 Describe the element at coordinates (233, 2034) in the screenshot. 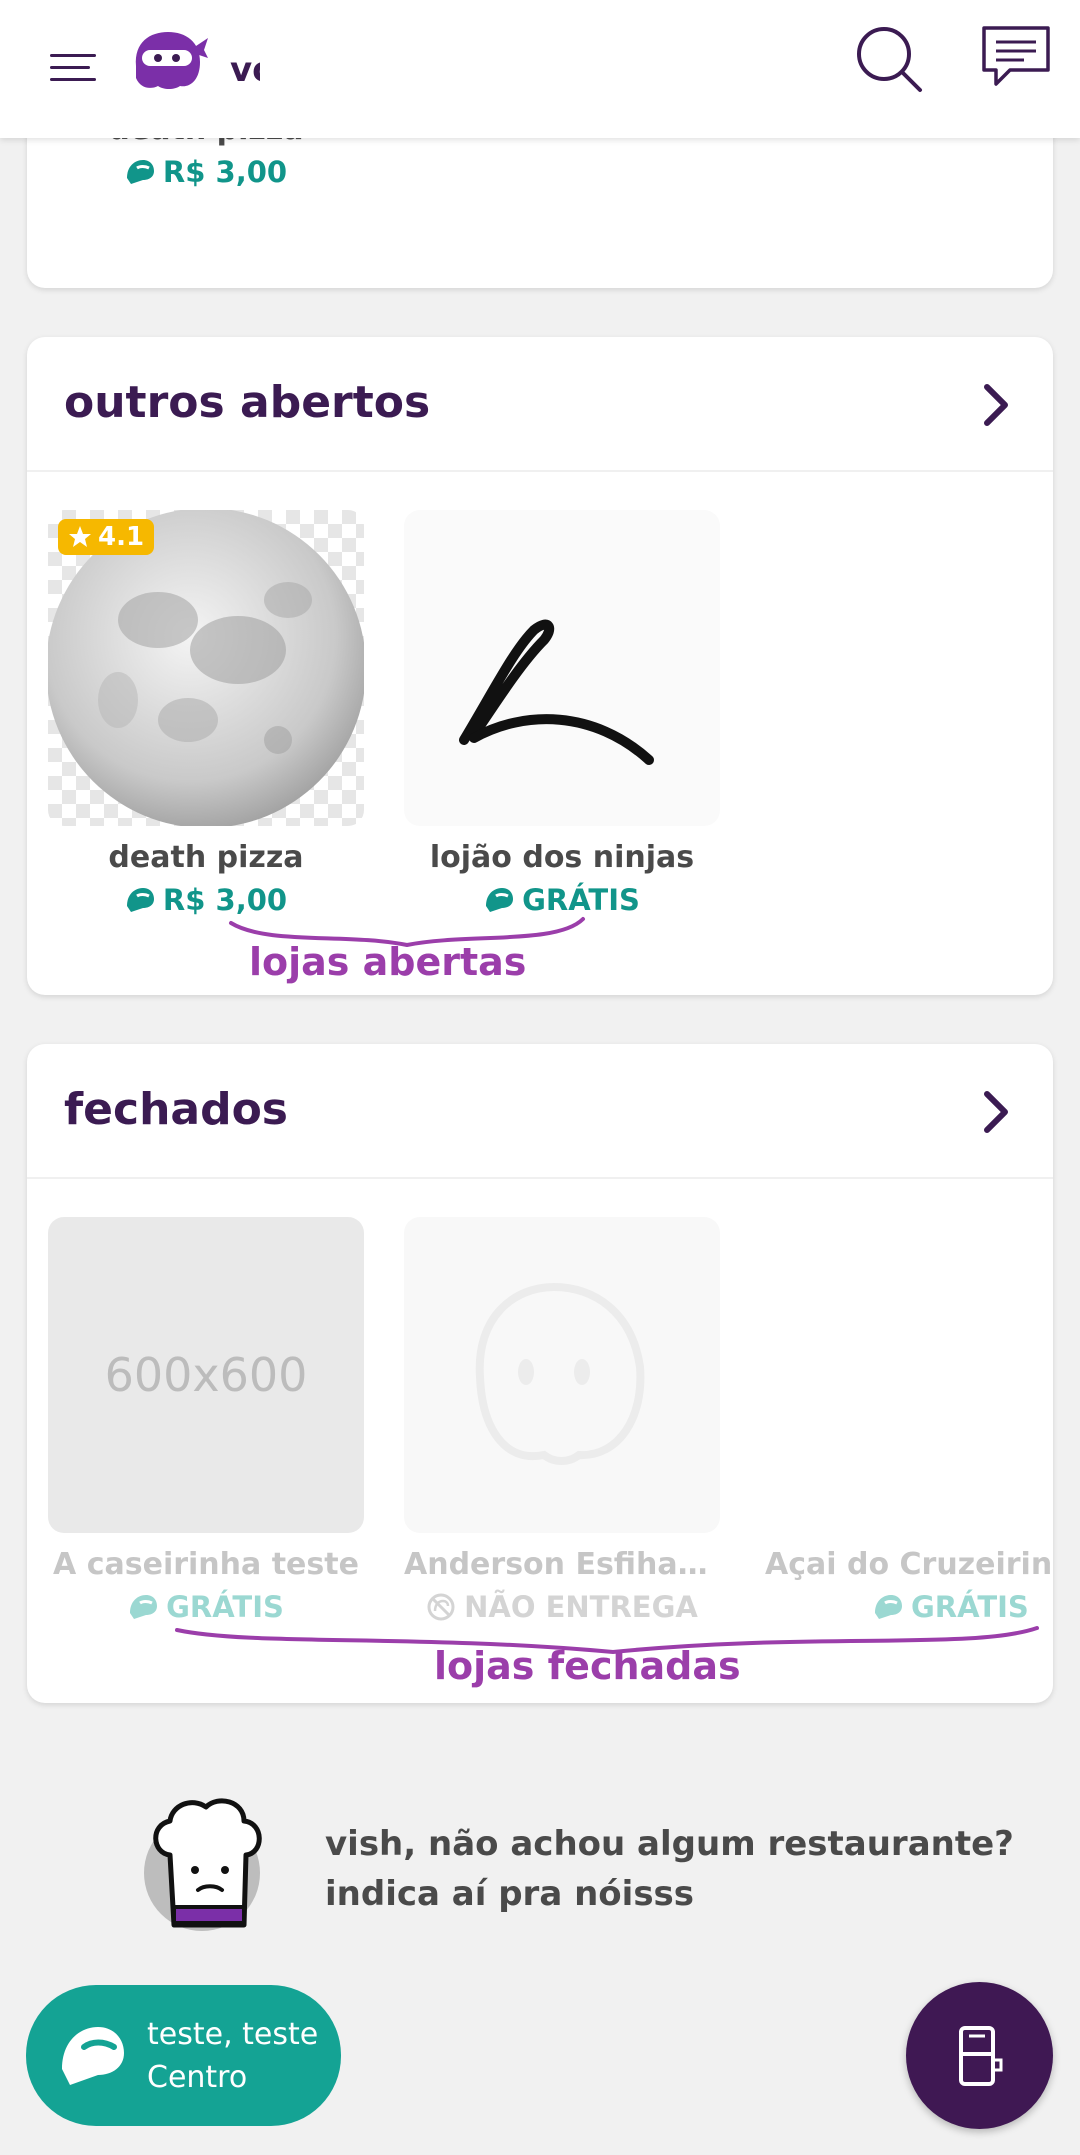

I see `address-line1: teste, teste` at that location.